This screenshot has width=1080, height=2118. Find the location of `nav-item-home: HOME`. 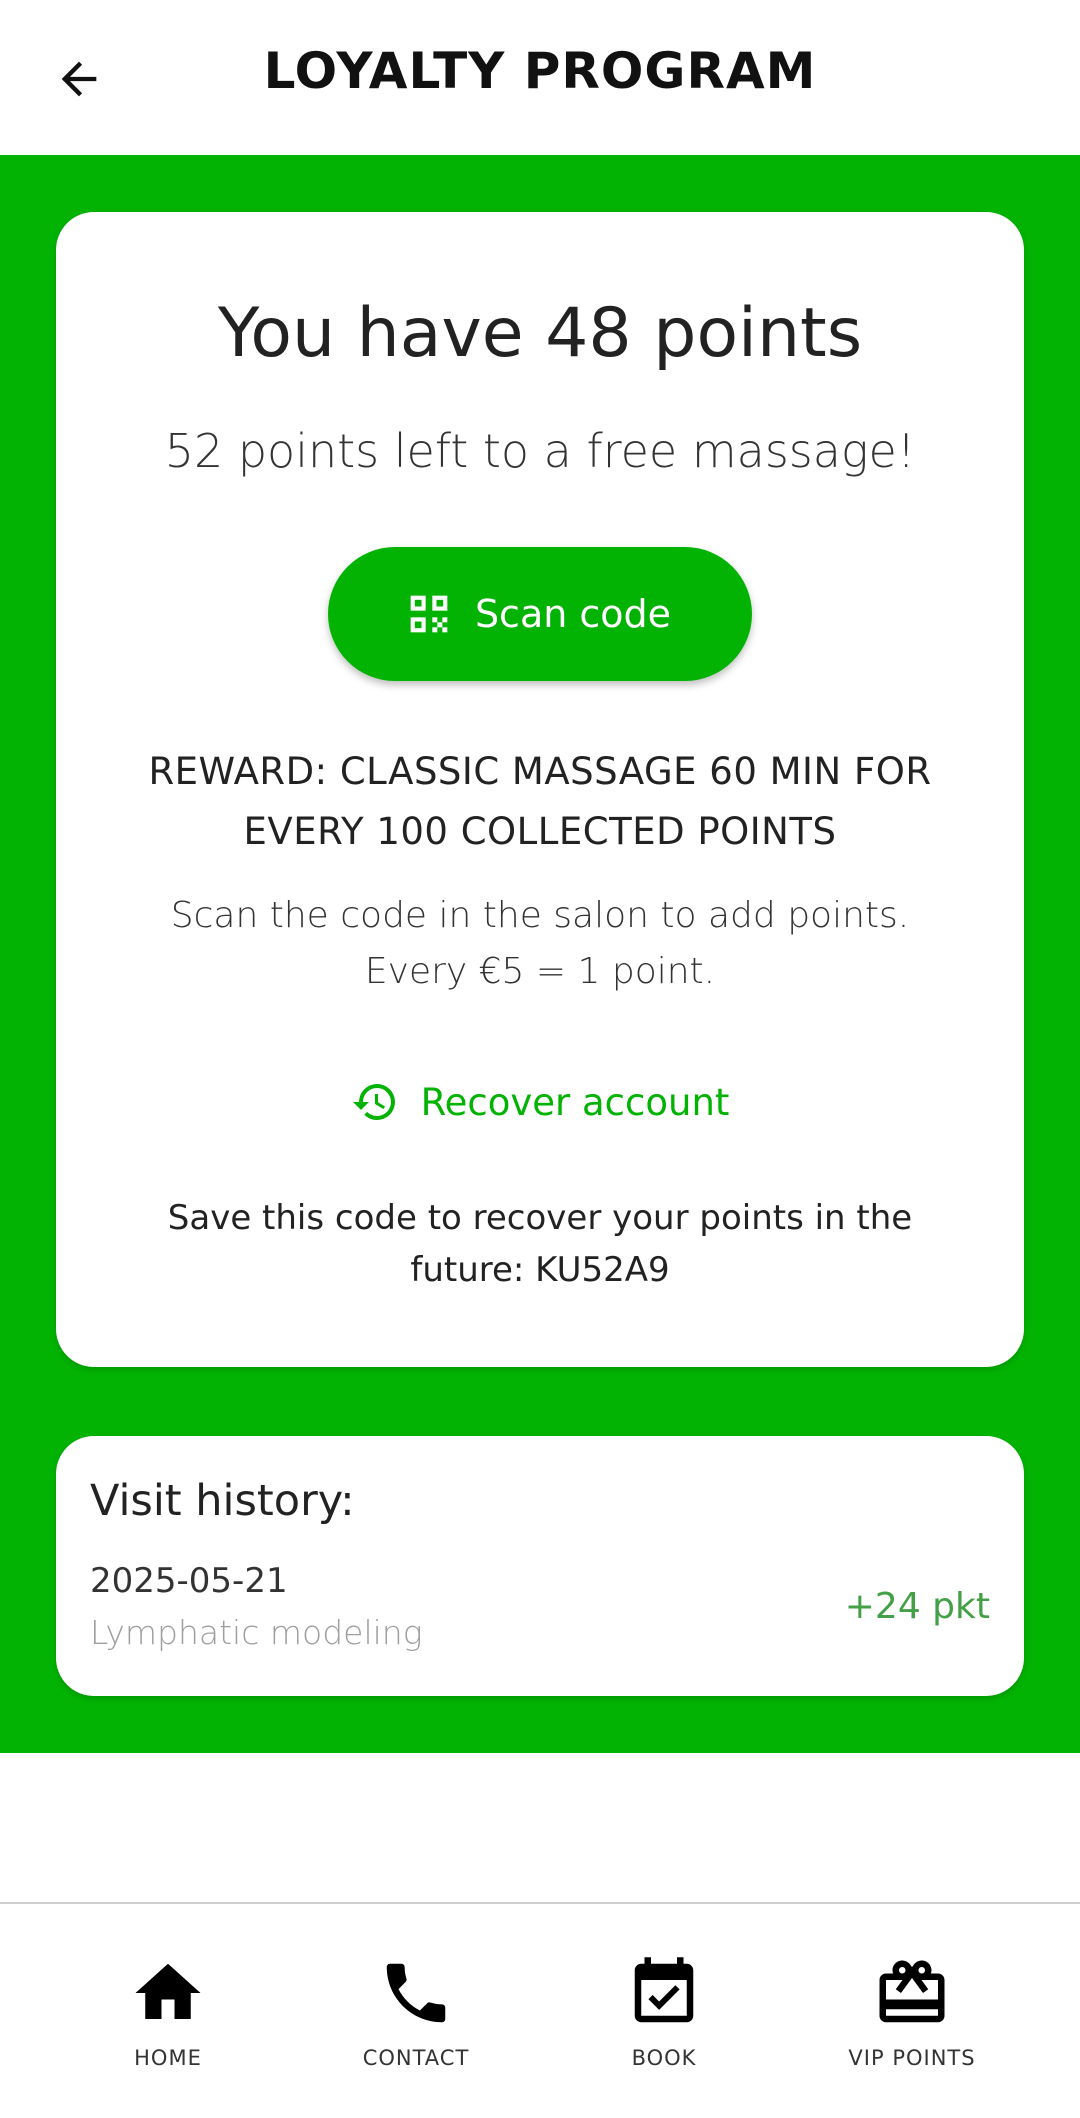

nav-item-home: HOME is located at coordinates (168, 2024).